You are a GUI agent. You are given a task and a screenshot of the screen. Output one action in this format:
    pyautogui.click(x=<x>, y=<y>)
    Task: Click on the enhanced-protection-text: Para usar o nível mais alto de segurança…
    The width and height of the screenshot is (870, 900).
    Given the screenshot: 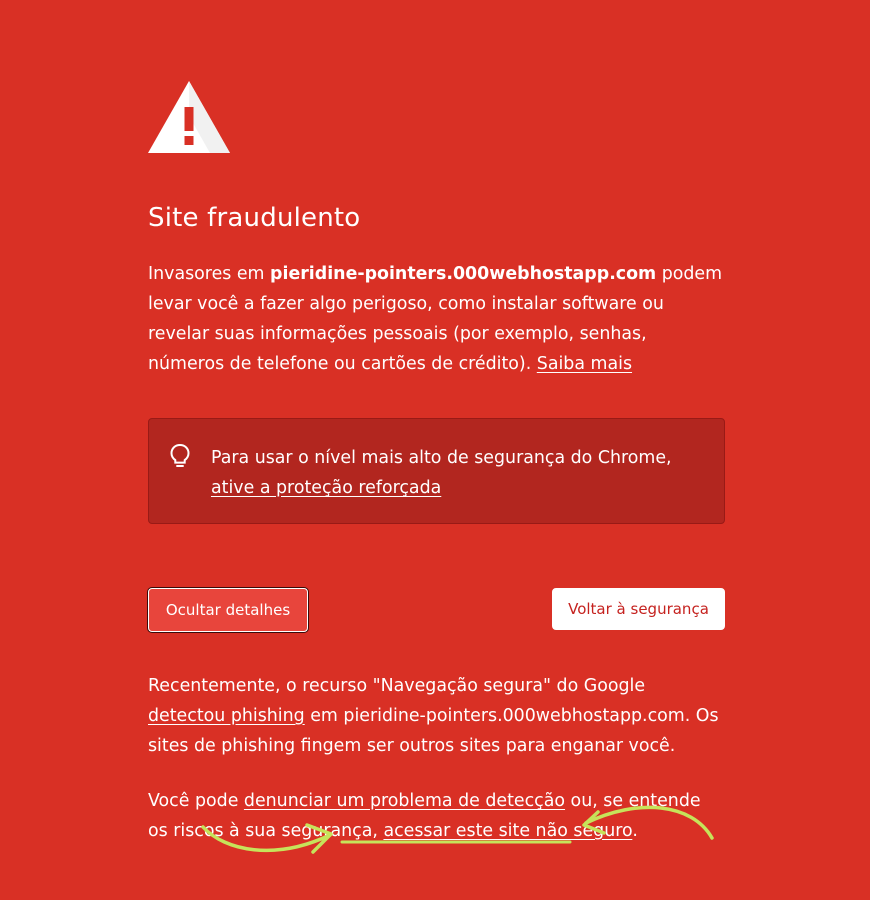 What is the action you would take?
    pyautogui.click(x=441, y=473)
    